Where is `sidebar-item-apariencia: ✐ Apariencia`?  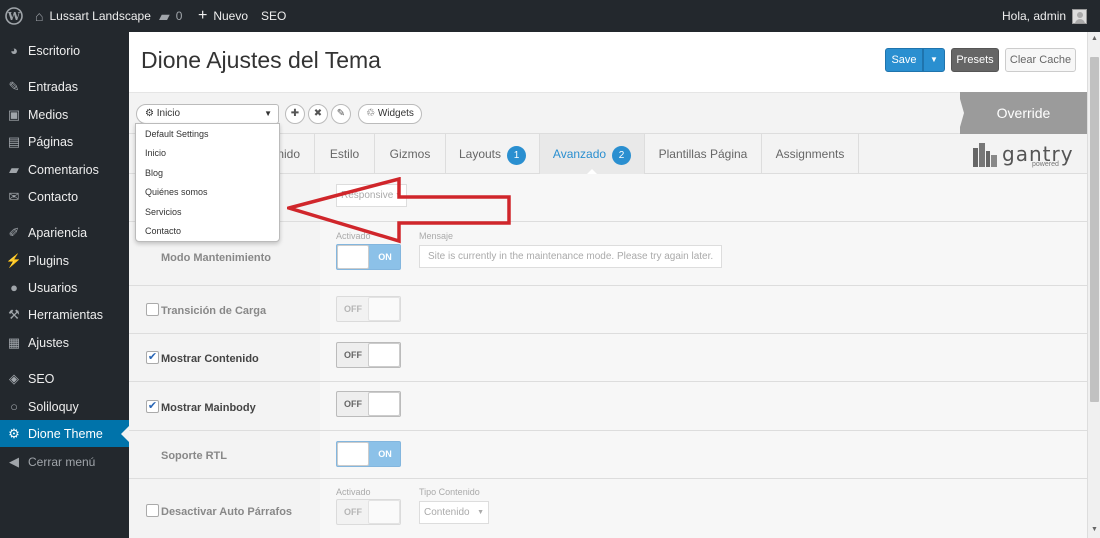
sidebar-item-apariencia: ✐ Apariencia is located at coordinates (64, 232).